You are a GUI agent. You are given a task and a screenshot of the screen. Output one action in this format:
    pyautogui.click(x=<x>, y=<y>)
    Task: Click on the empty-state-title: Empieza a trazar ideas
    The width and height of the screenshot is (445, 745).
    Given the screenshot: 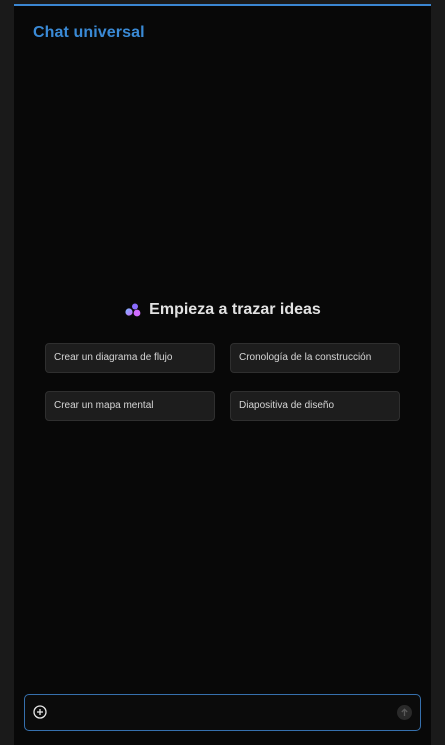 What is the action you would take?
    pyautogui.click(x=235, y=309)
    